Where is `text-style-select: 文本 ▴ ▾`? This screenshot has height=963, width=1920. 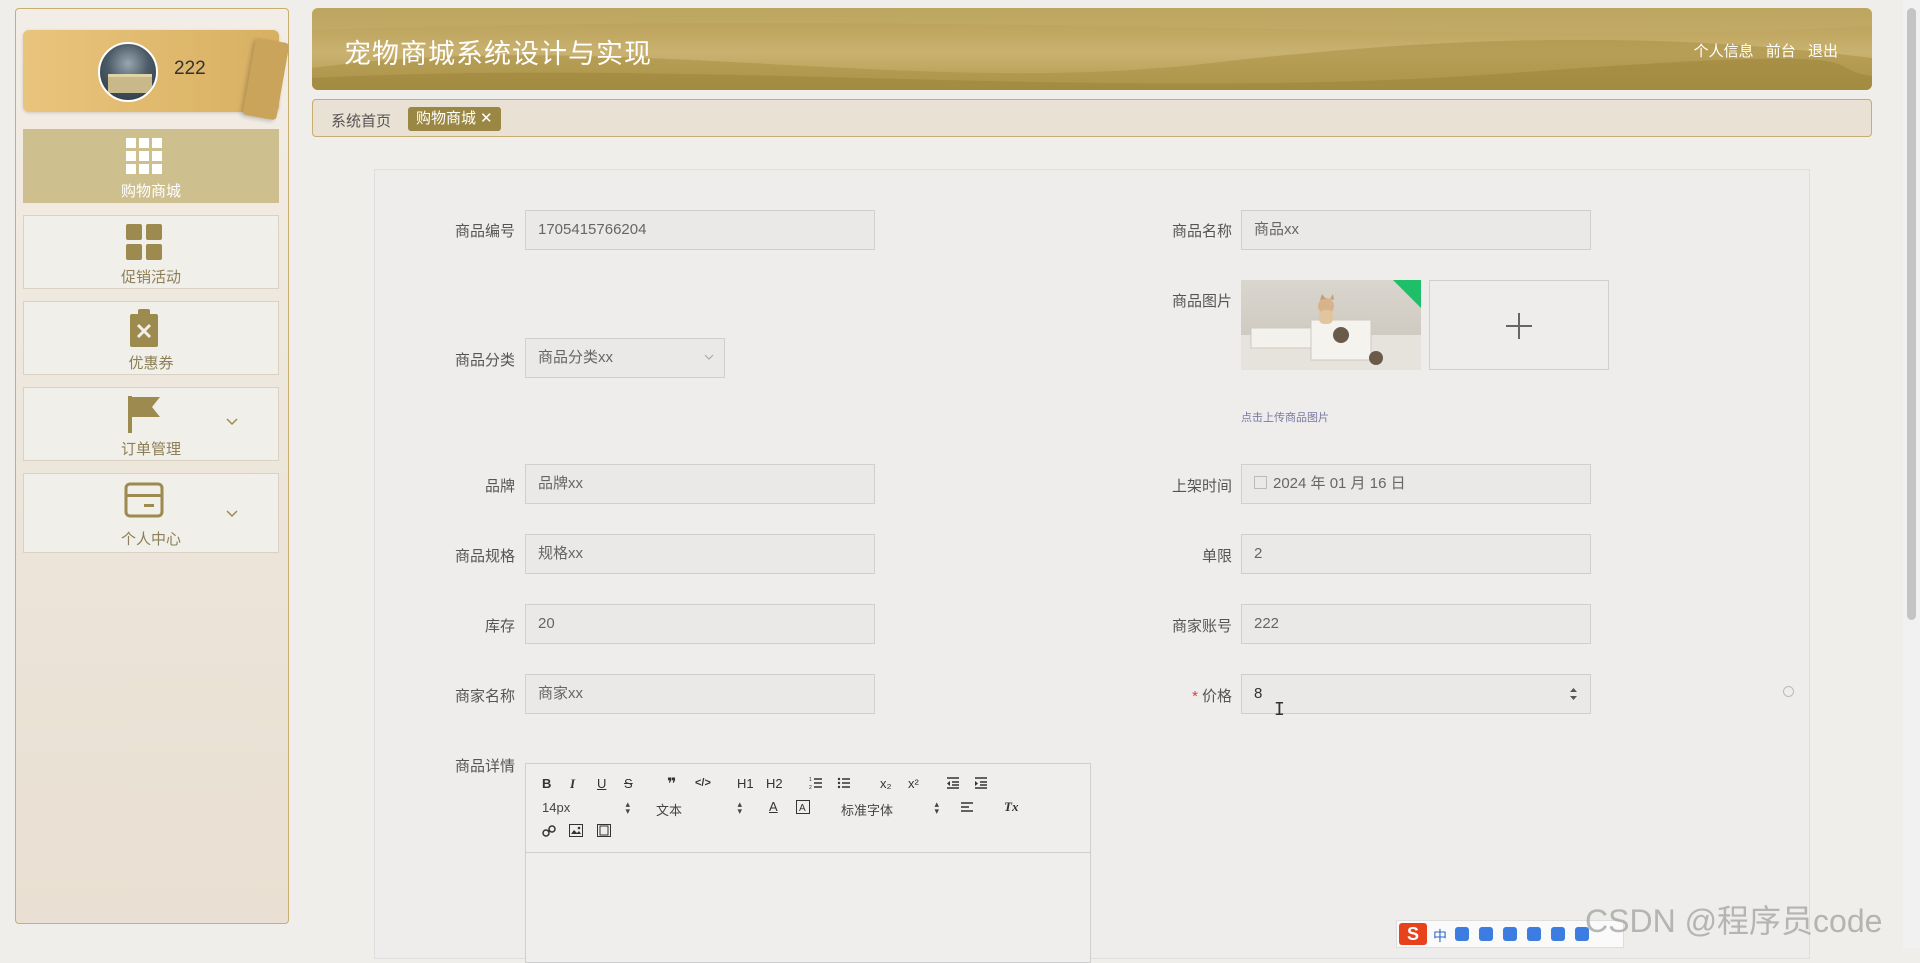 text-style-select: 文本 ▴ ▾ is located at coordinates (699, 809).